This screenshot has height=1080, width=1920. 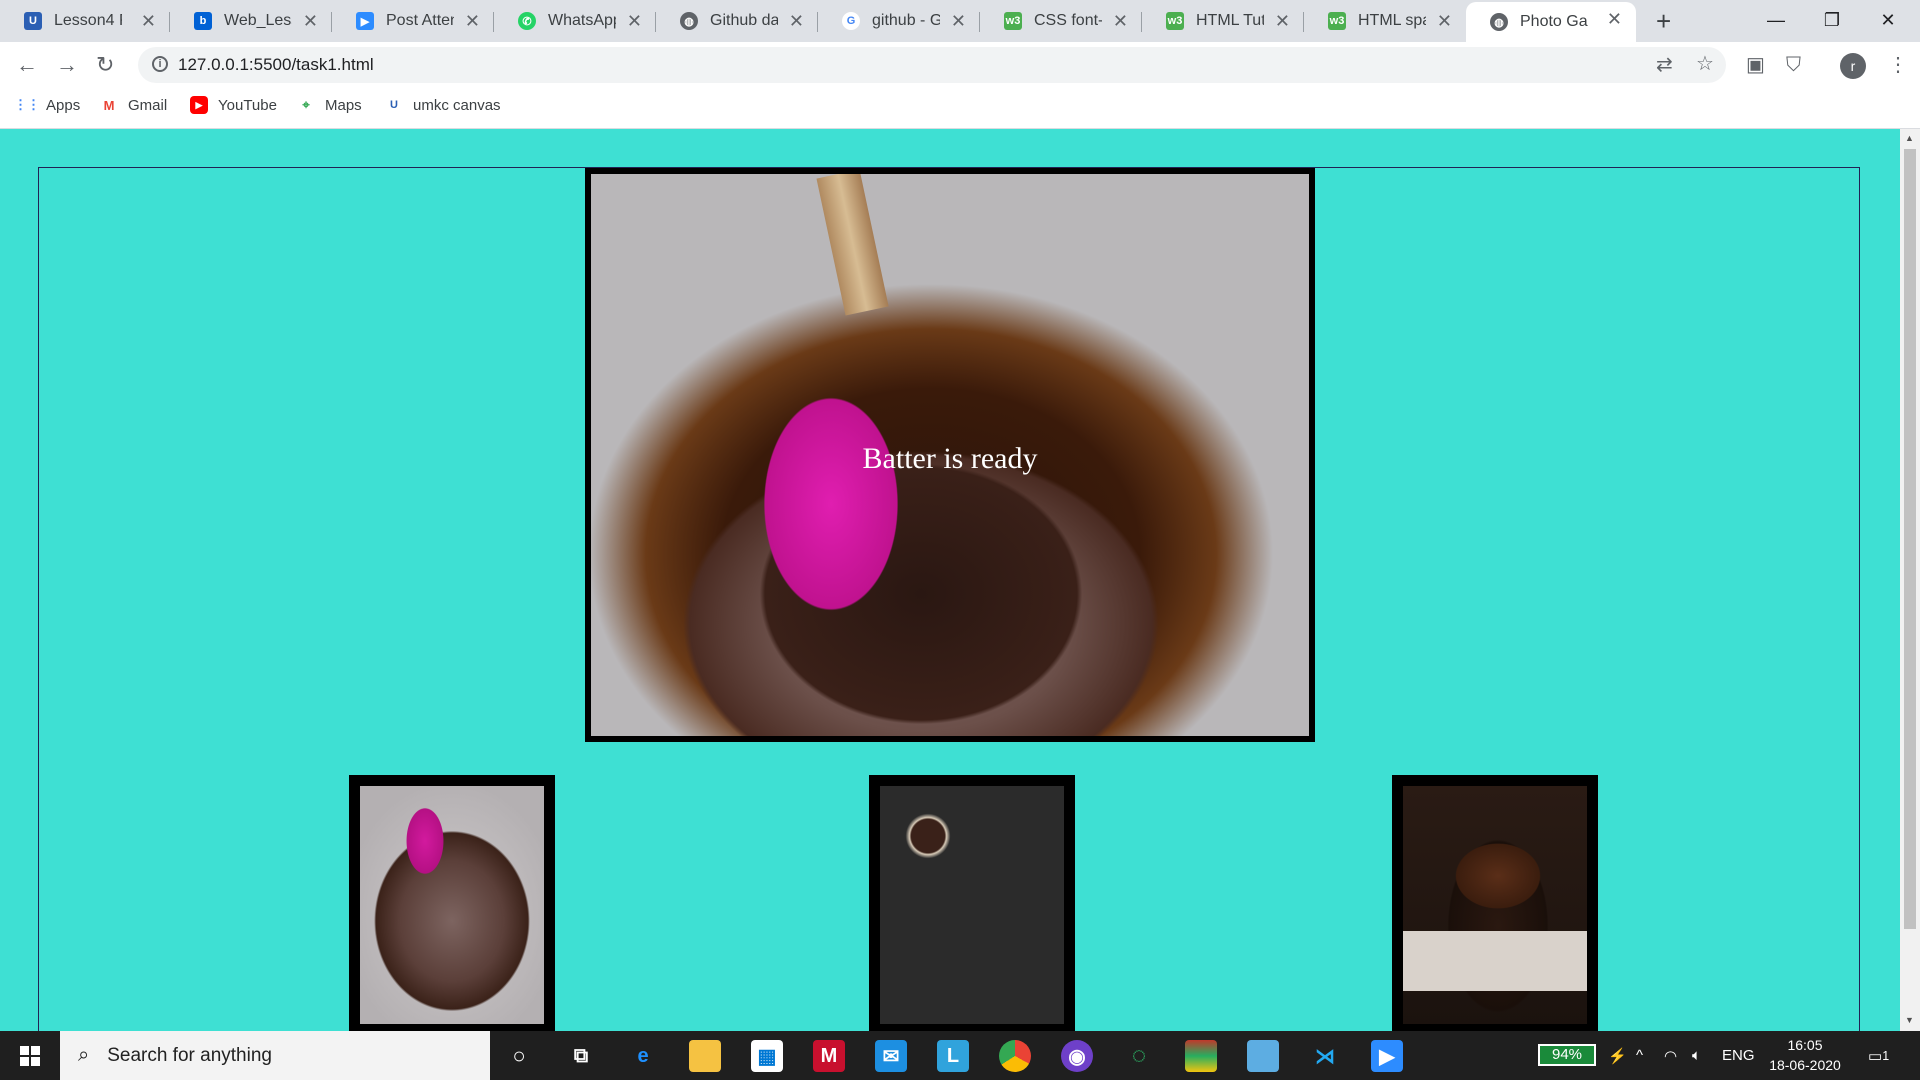 What do you see at coordinates (829, 1056) in the screenshot?
I see `mcafee-icon: M` at bounding box center [829, 1056].